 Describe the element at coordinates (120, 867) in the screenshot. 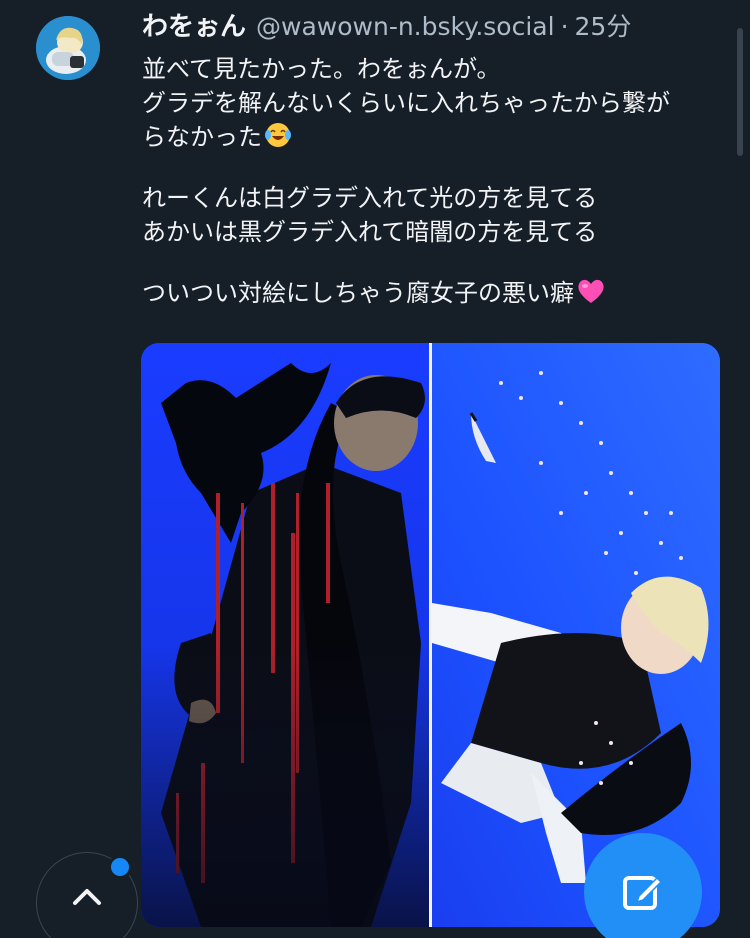

I see `notification-dot` at that location.